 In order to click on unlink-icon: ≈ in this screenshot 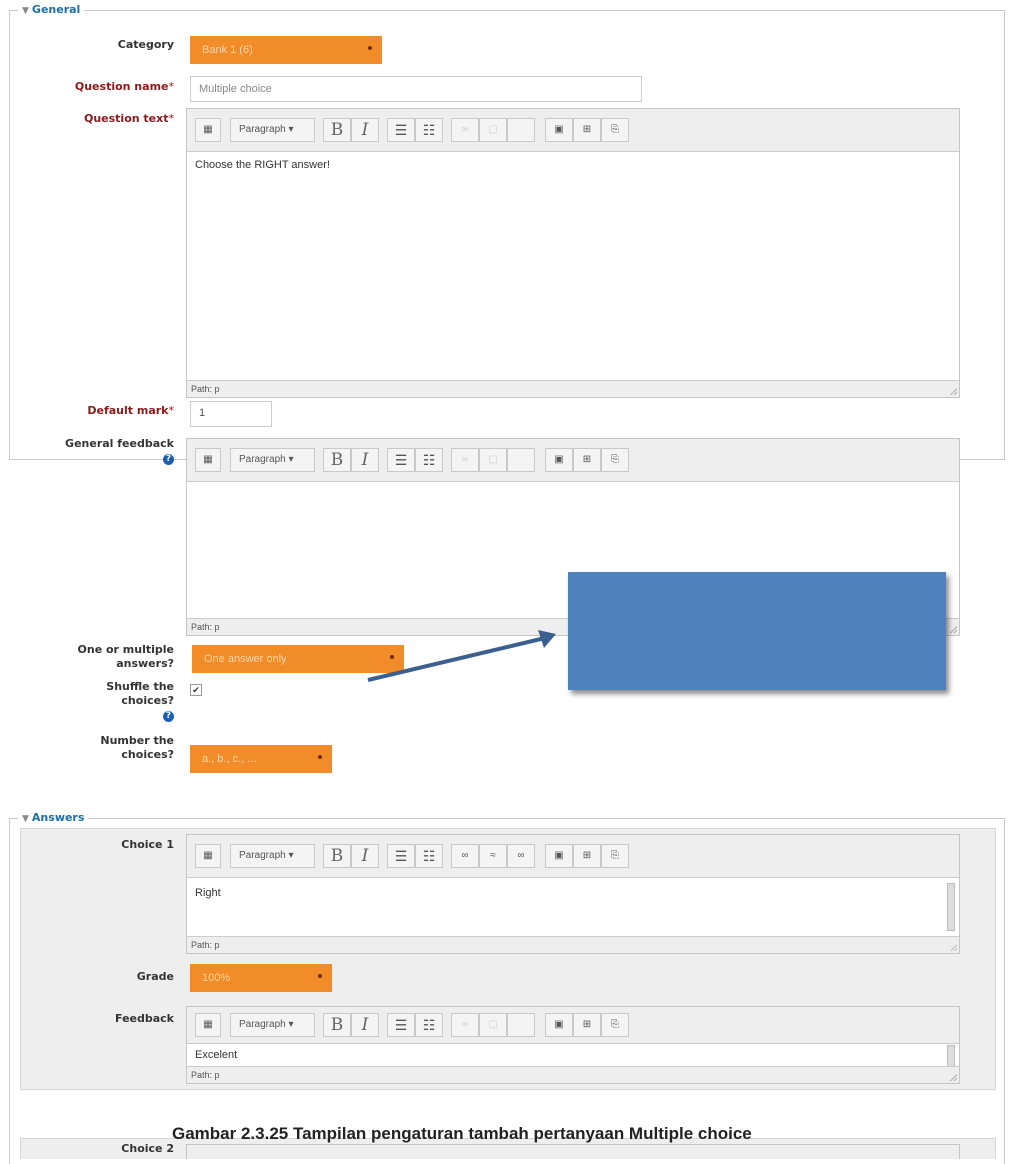, I will do `click(493, 856)`.